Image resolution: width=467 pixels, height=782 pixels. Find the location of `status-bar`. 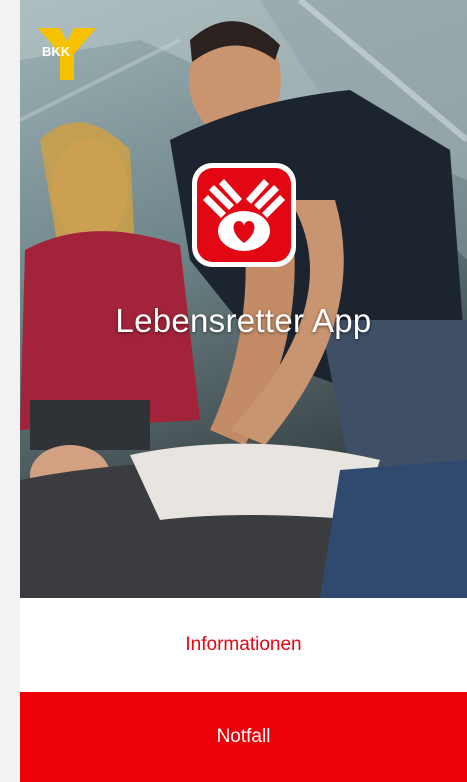

status-bar is located at coordinates (243, 5).